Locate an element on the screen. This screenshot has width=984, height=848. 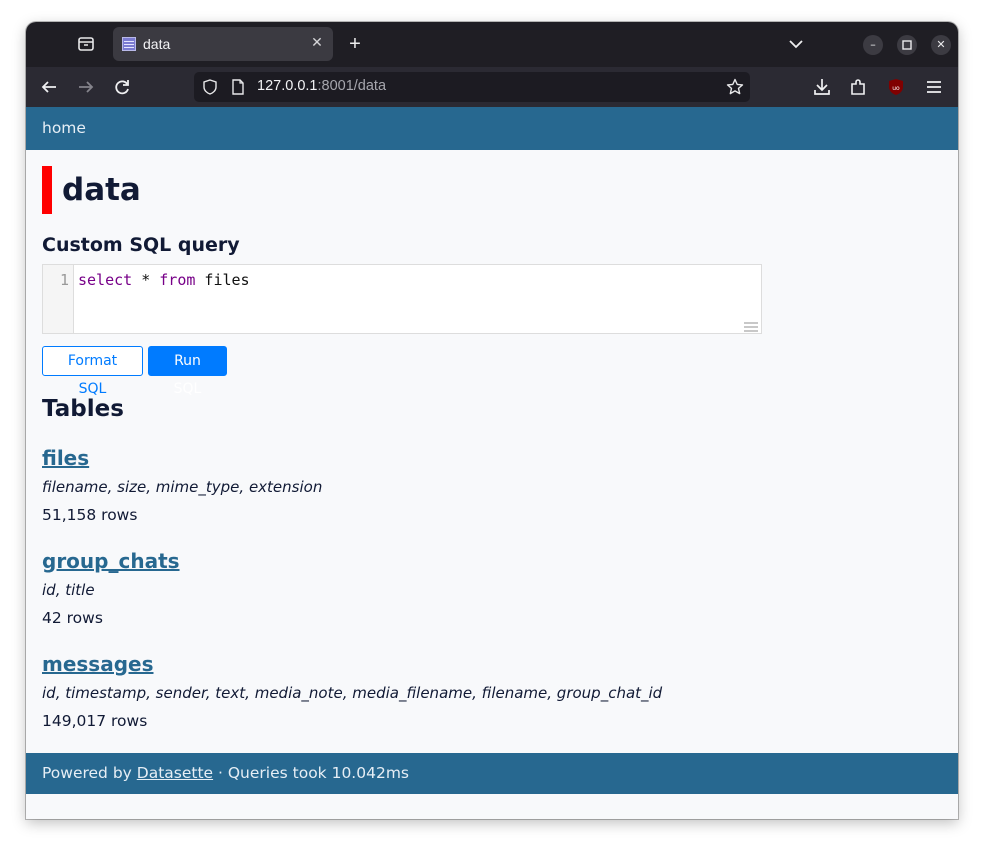
site-header: home is located at coordinates (492, 128).